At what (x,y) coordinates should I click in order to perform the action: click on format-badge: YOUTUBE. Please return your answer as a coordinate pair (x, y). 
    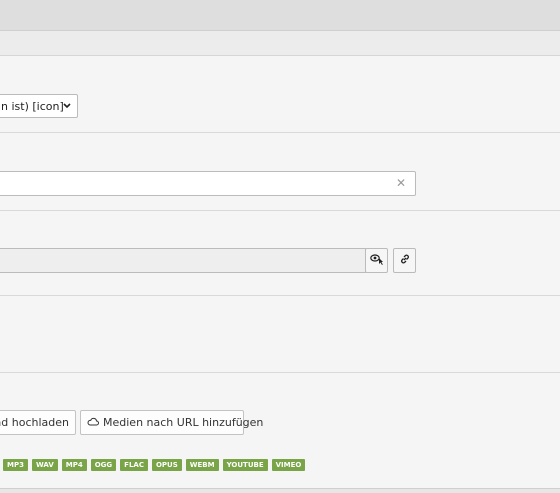
    Looking at the image, I should click on (245, 465).